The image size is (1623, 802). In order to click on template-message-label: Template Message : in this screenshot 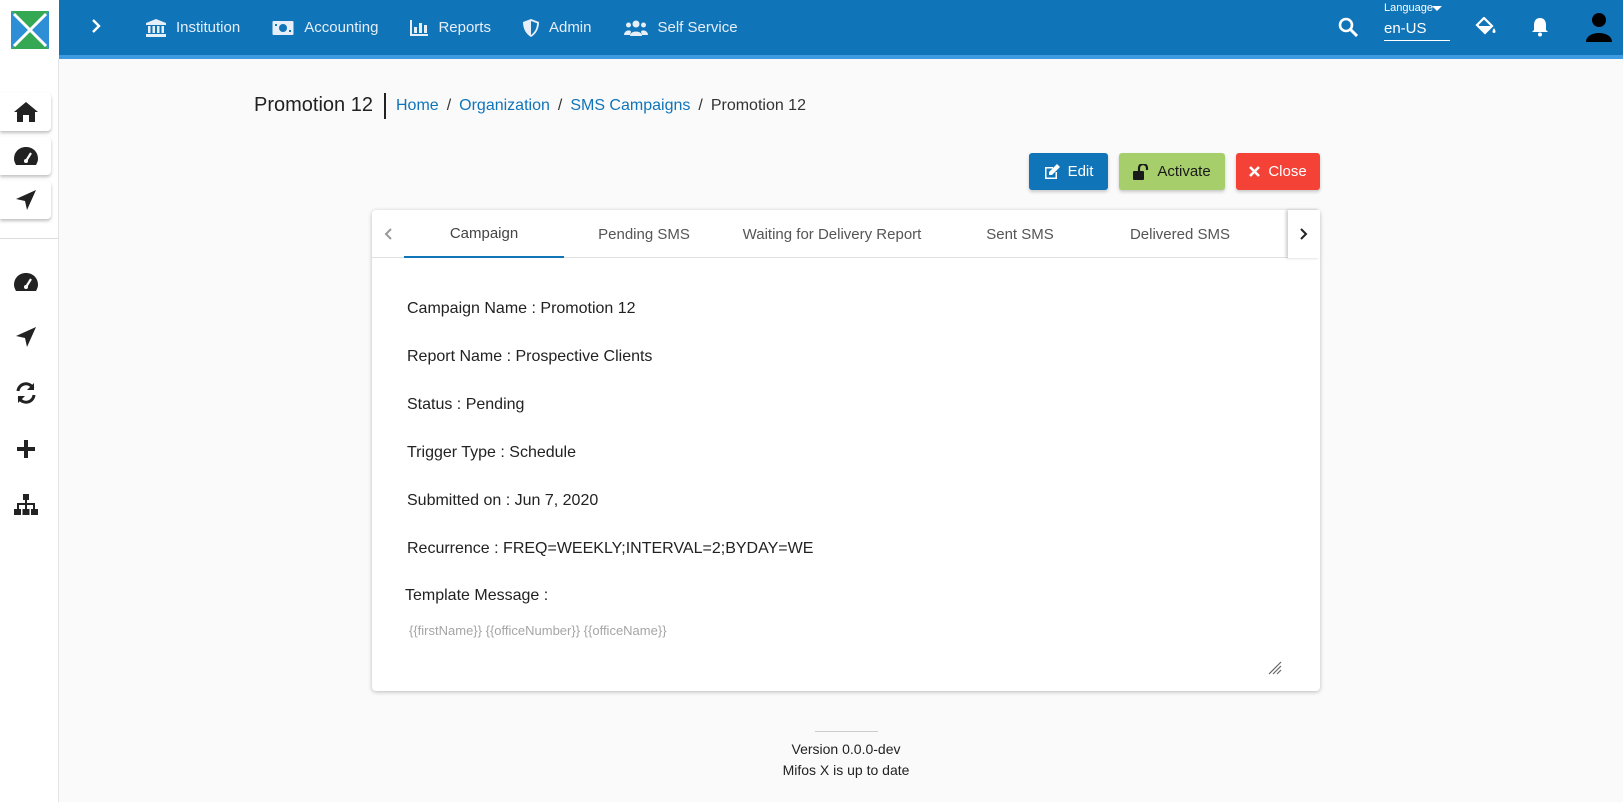, I will do `click(477, 595)`.